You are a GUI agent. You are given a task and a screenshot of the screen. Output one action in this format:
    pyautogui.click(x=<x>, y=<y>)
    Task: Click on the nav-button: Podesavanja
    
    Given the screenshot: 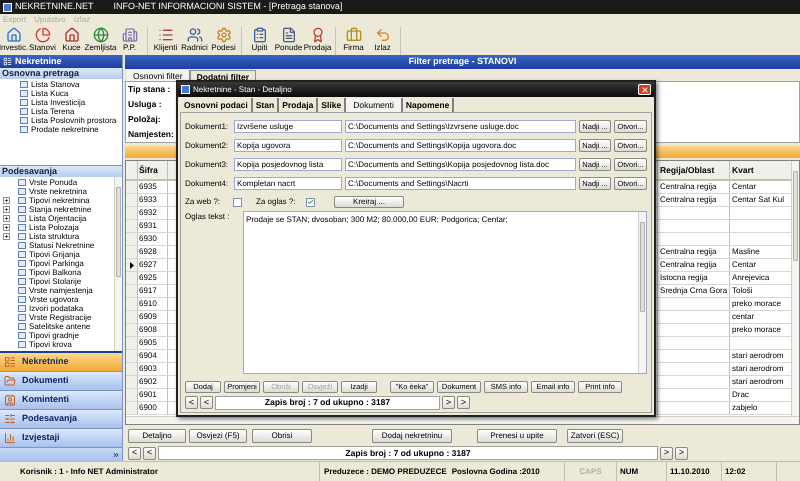 What is the action you would take?
    pyautogui.click(x=61, y=419)
    